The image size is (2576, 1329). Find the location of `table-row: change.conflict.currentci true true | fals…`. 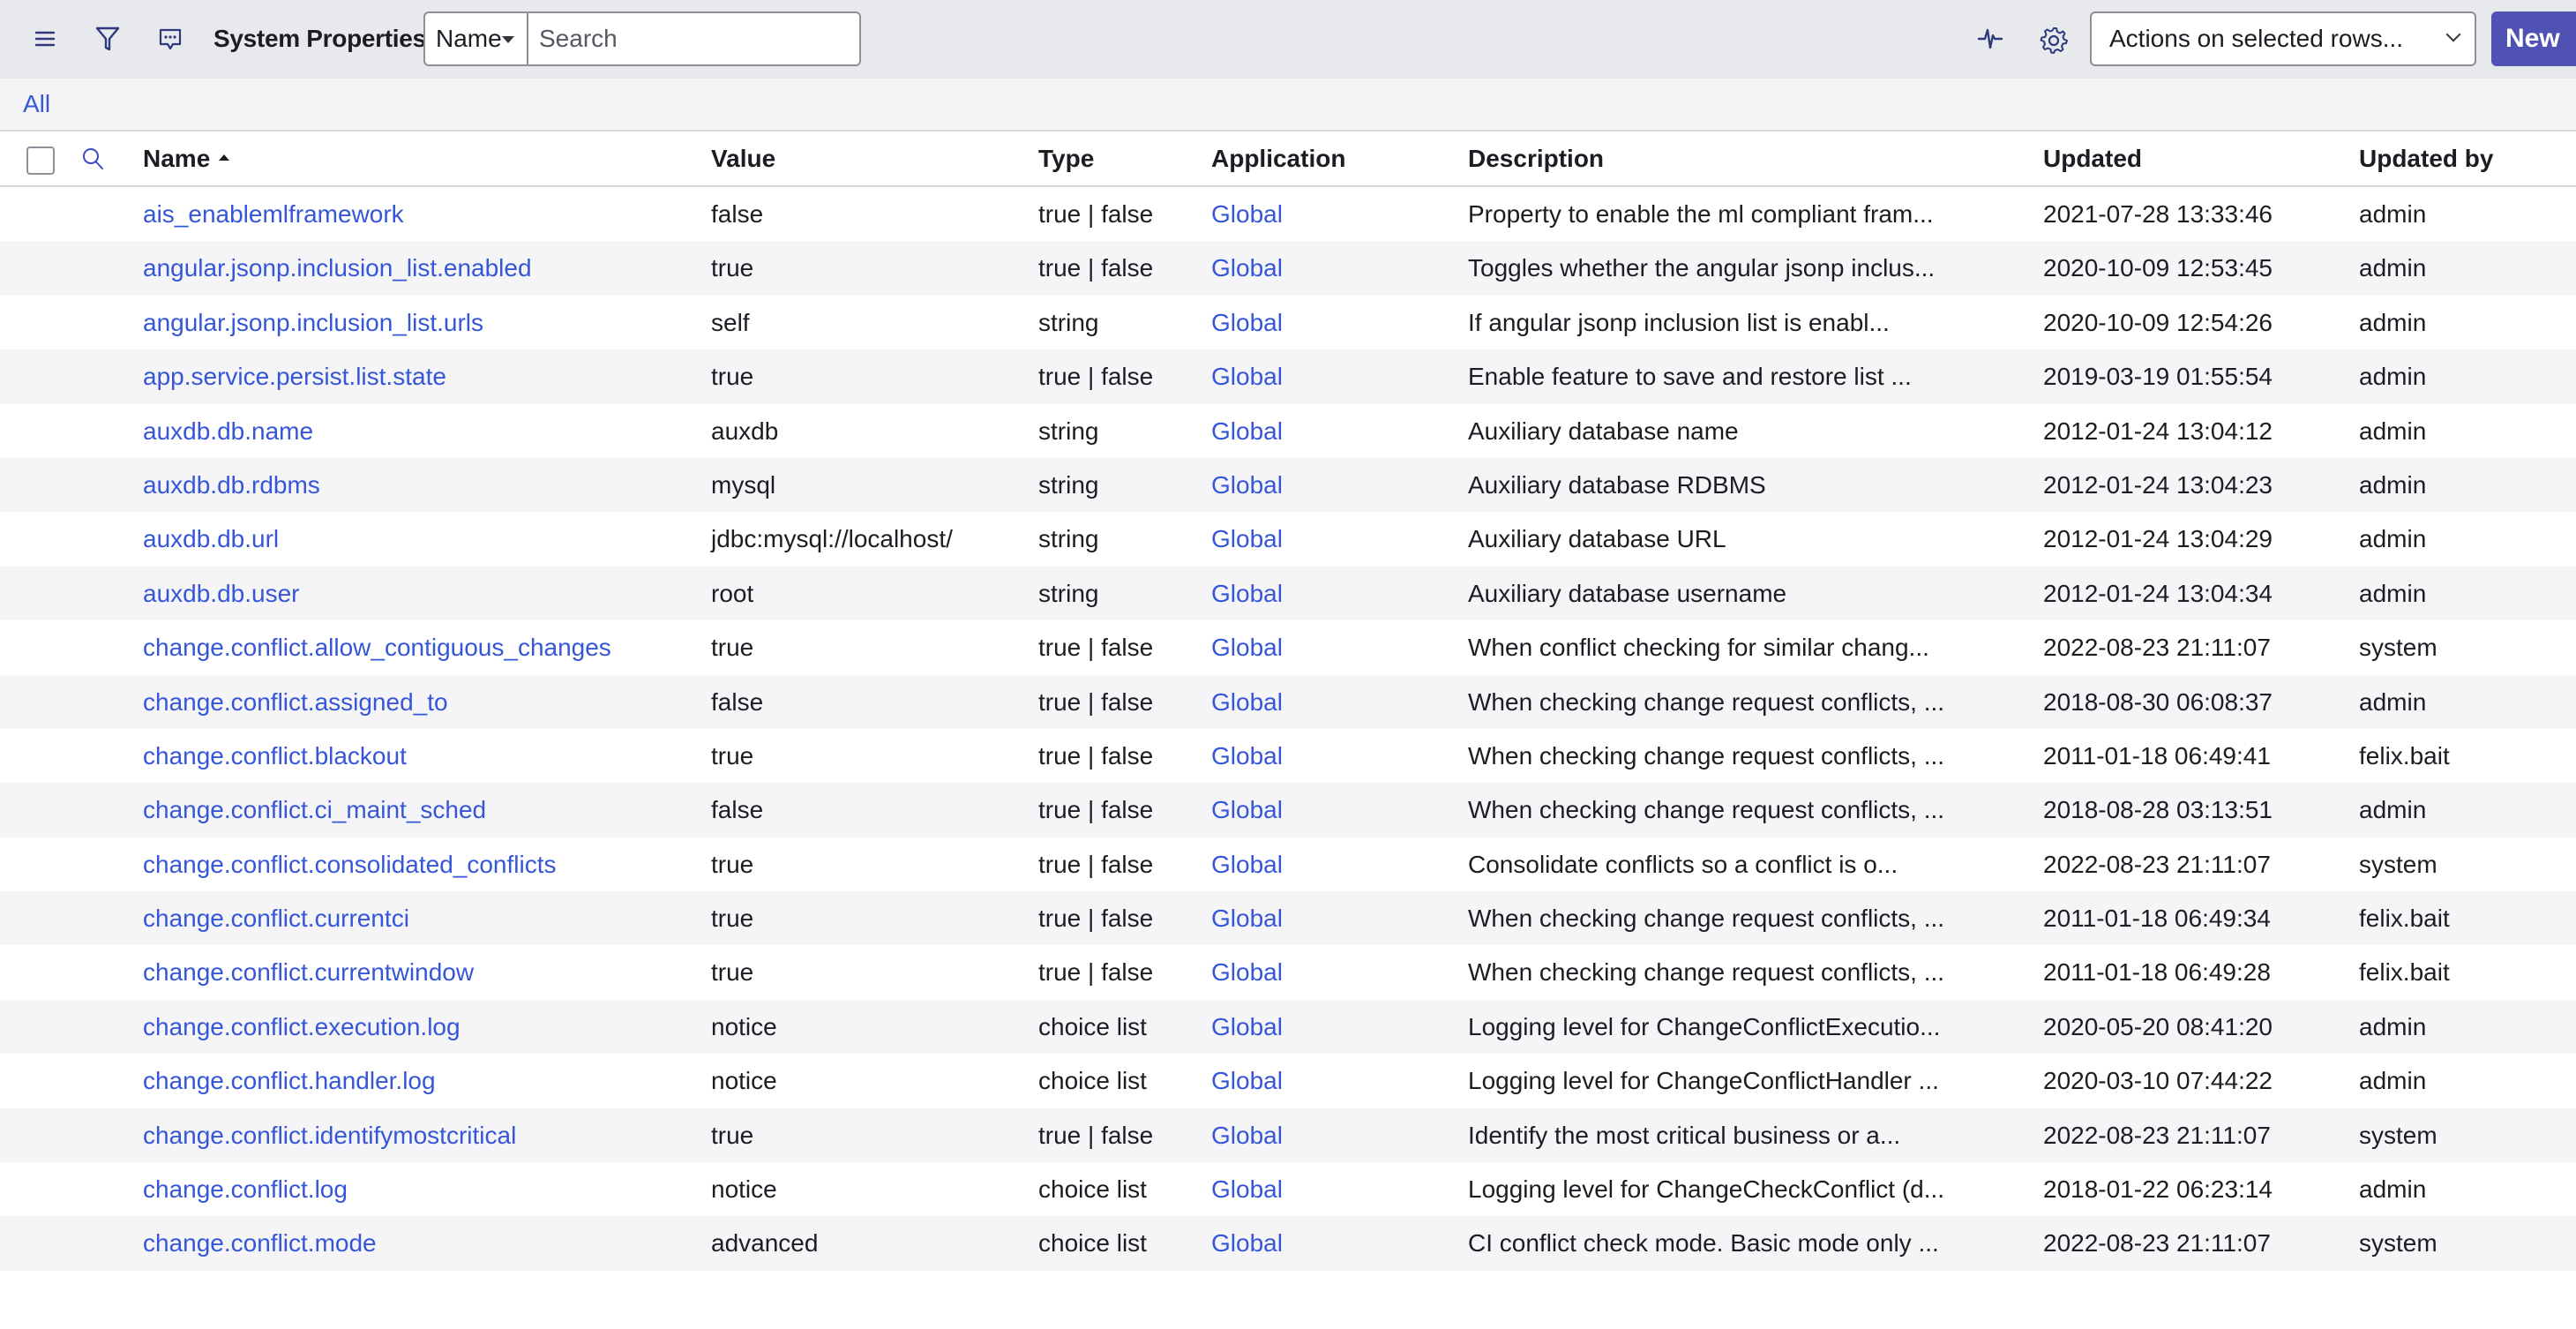

table-row: change.conflict.currentci true true | fals… is located at coordinates (1288, 918).